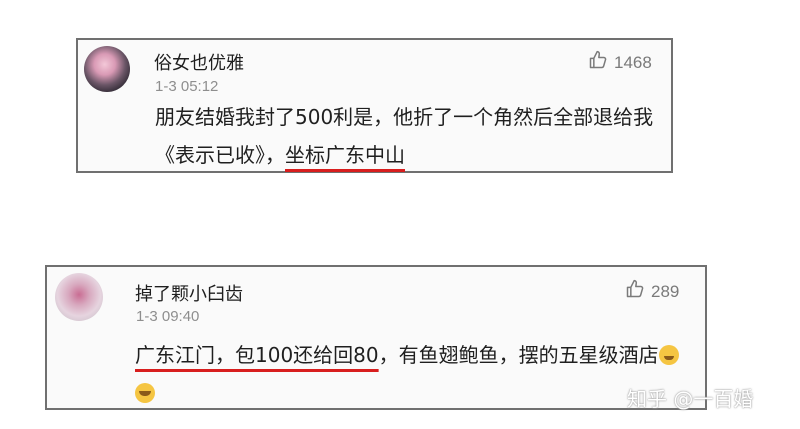 The image size is (800, 429). What do you see at coordinates (665, 291) in the screenshot?
I see `like-count: 289` at bounding box center [665, 291].